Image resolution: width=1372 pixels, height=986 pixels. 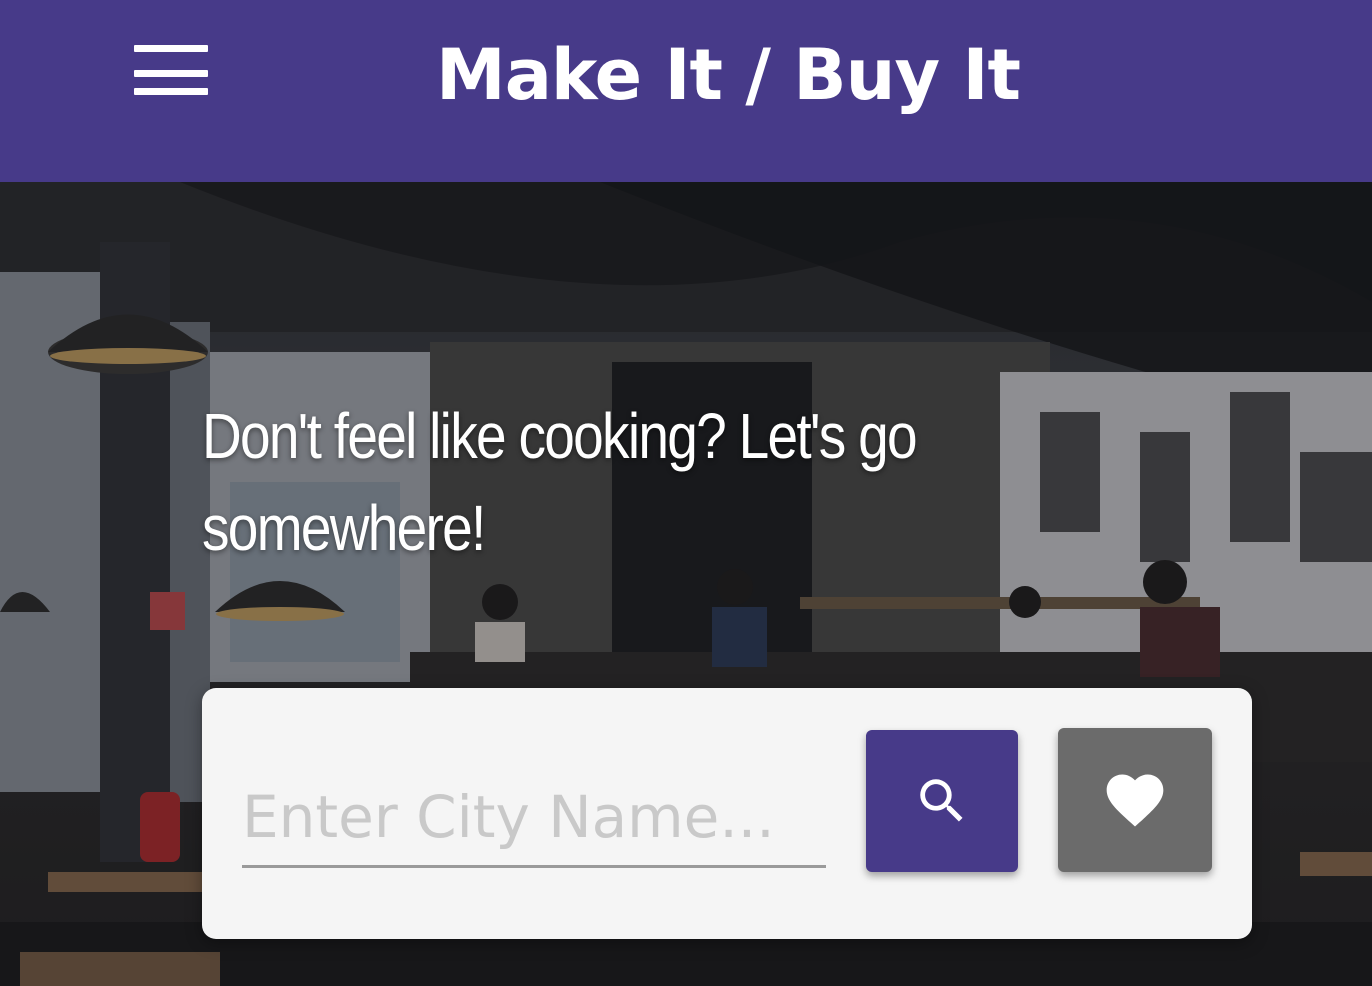 What do you see at coordinates (534, 818) in the screenshot?
I see `city-search-input` at bounding box center [534, 818].